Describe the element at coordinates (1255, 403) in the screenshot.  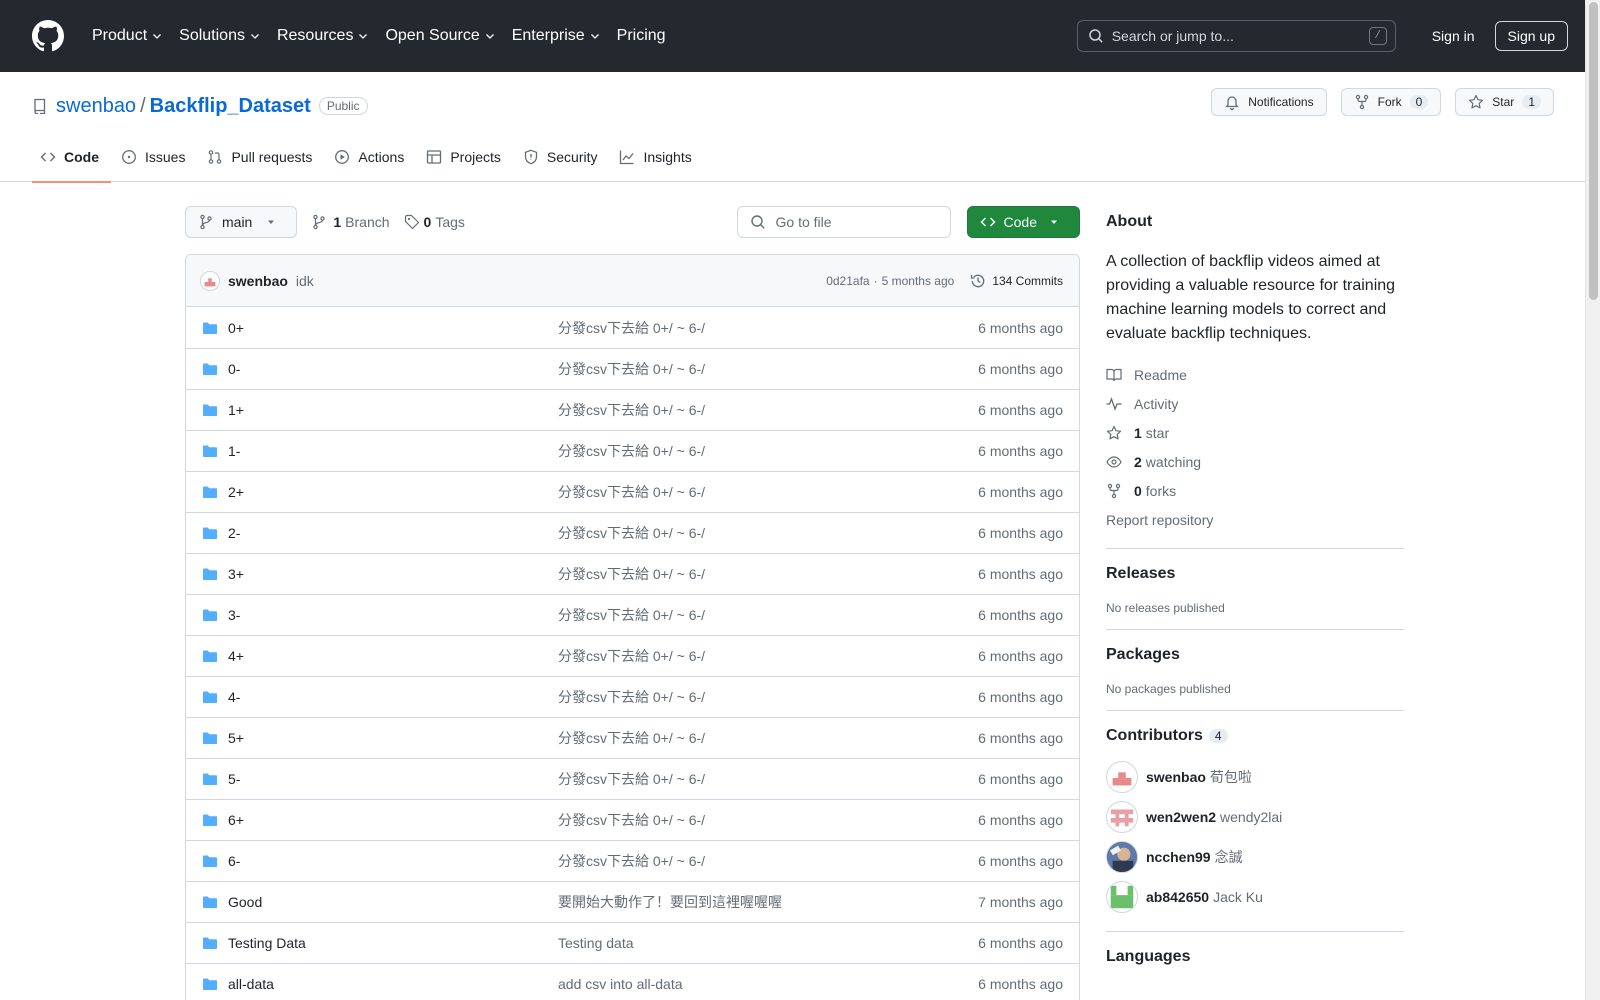
I see `activity-link: Activity` at that location.